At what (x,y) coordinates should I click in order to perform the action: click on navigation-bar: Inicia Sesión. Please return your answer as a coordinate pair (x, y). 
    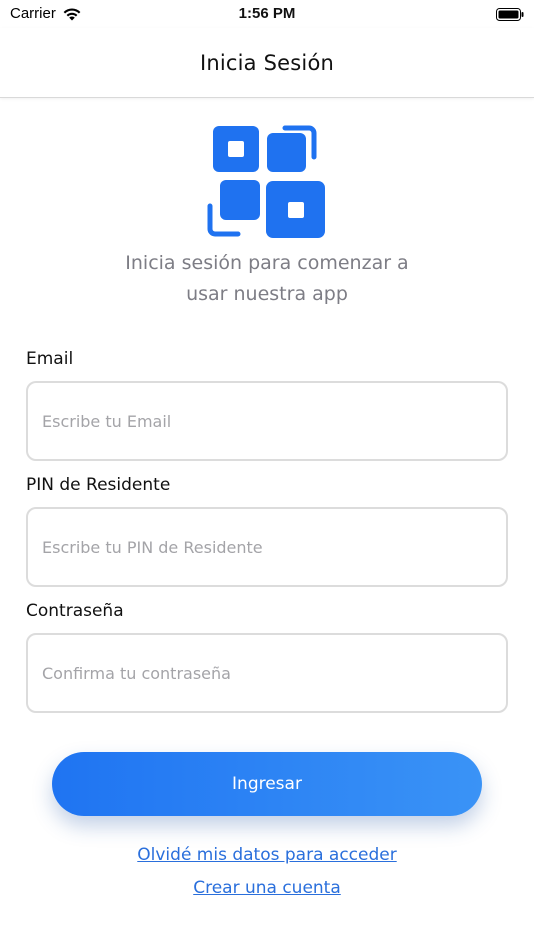
    Looking at the image, I should click on (267, 63).